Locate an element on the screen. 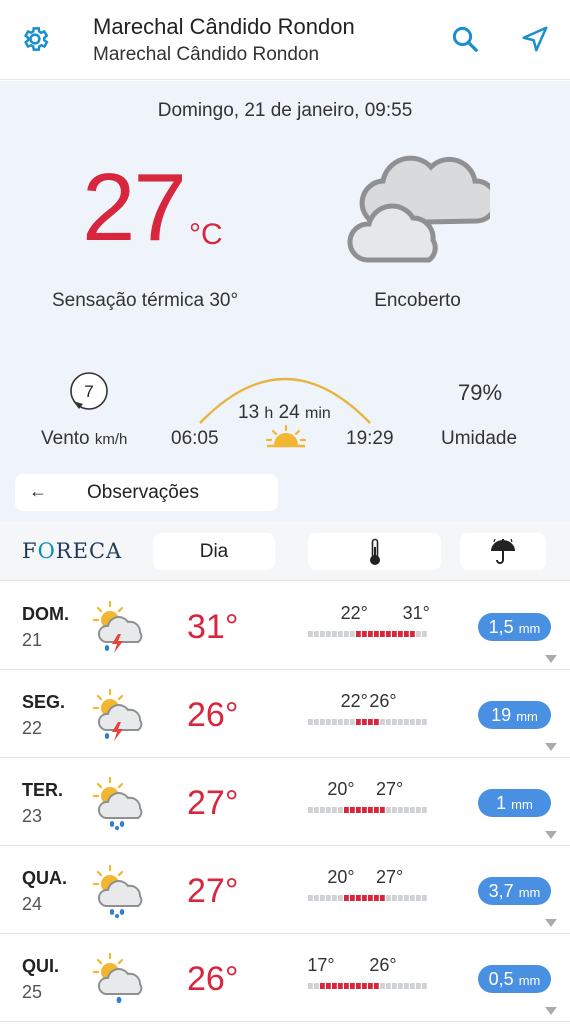  precipitation-amount: 19 is located at coordinates (501, 715).